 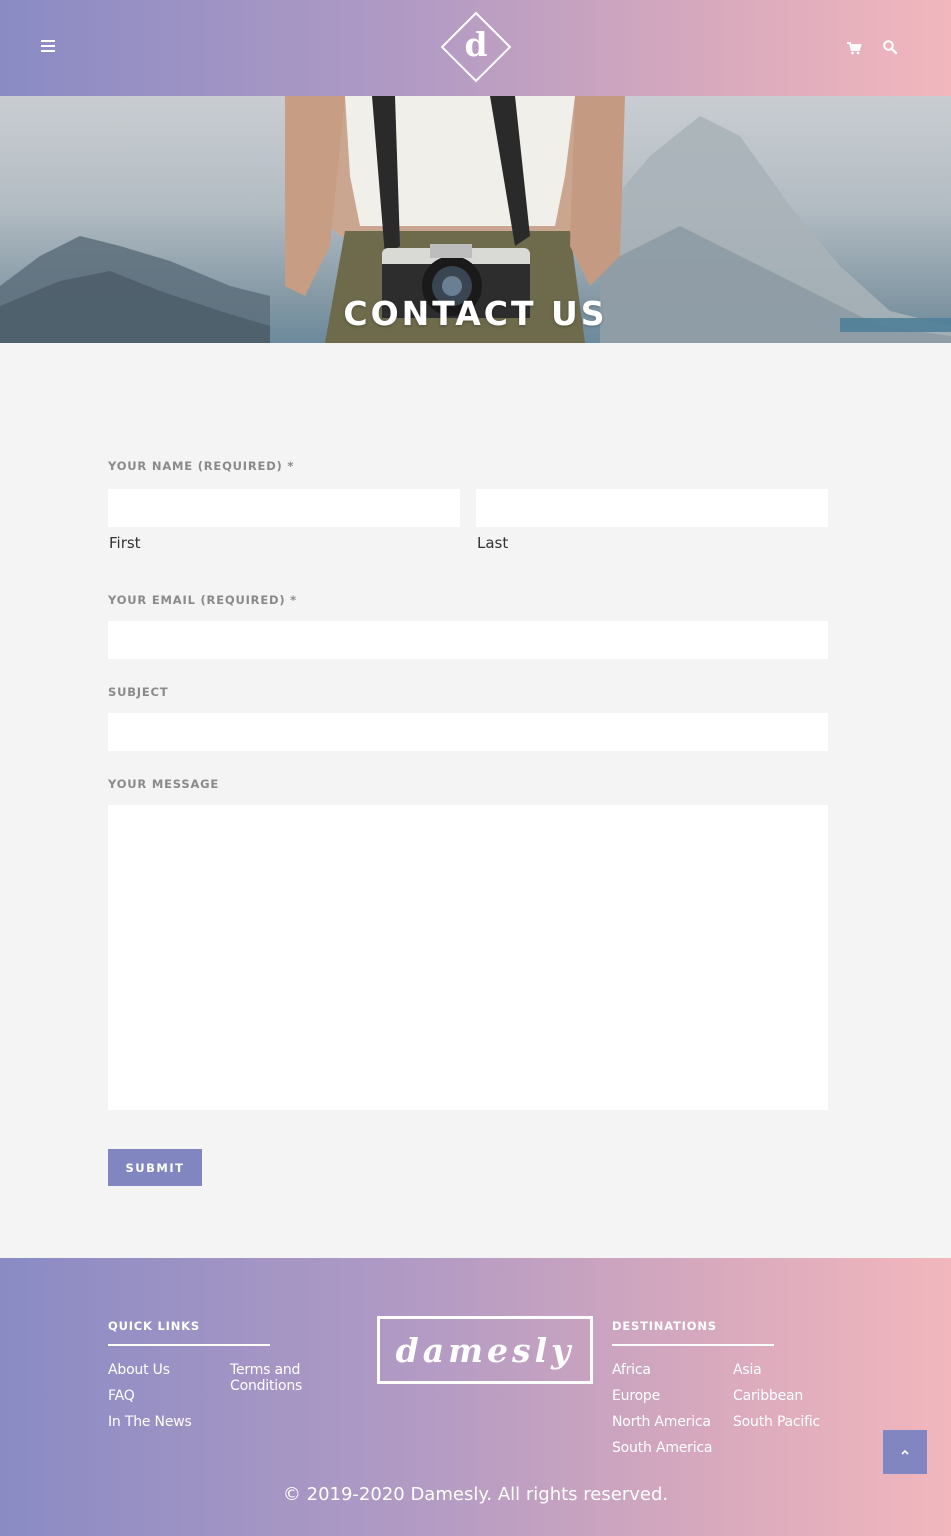 I want to click on destination-south-pacific: South Pacific, so click(x=776, y=1422).